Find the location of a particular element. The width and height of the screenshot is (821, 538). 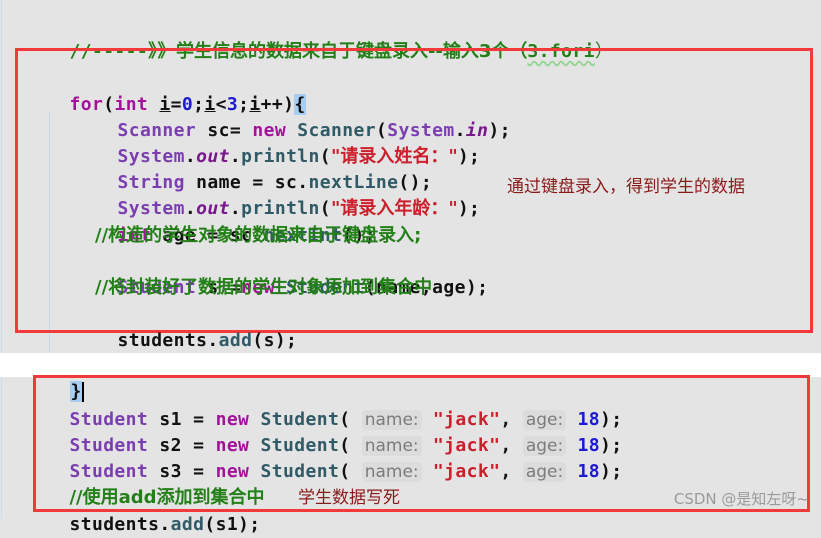

string-literal: "jack" is located at coordinates (466, 471).